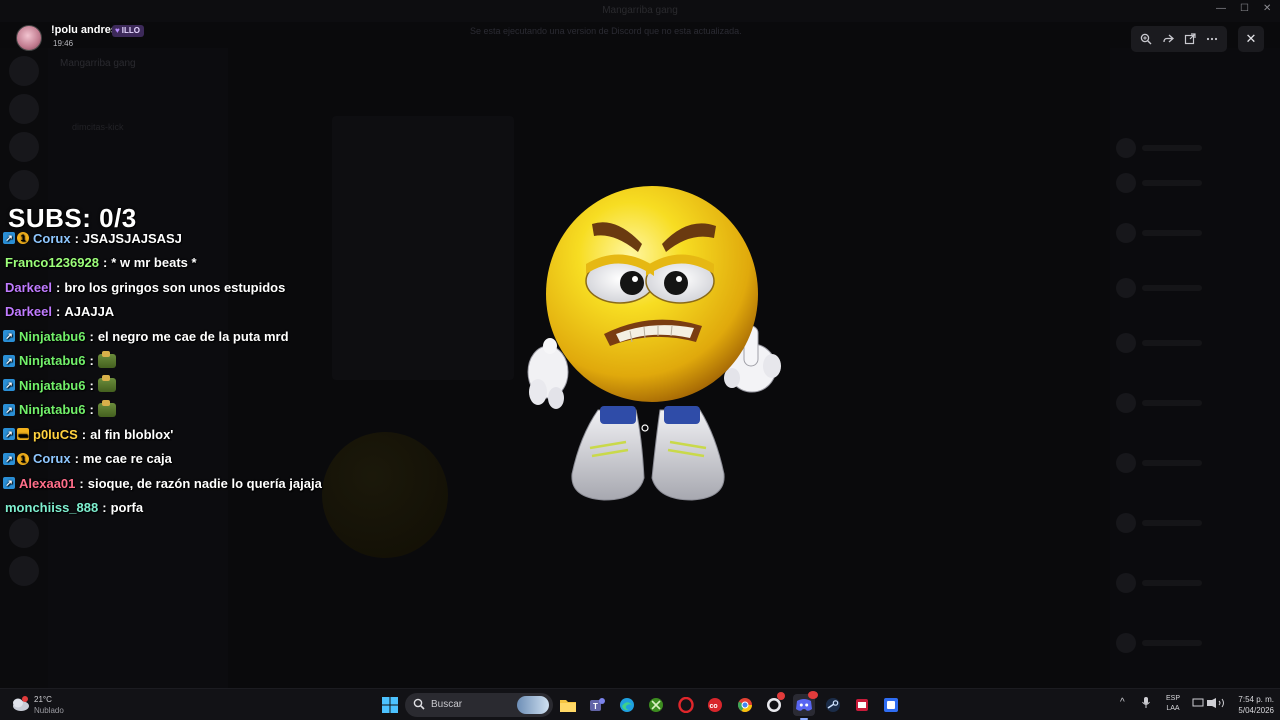 The image size is (1280, 720). What do you see at coordinates (98, 63) in the screenshot?
I see `server-name: Mangarriba gang` at bounding box center [98, 63].